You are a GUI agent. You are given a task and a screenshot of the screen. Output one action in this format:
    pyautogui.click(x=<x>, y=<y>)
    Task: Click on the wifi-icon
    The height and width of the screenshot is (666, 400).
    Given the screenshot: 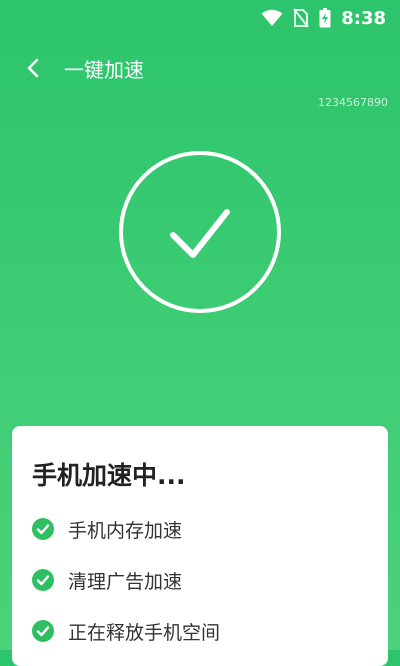 What is the action you would take?
    pyautogui.click(x=272, y=18)
    